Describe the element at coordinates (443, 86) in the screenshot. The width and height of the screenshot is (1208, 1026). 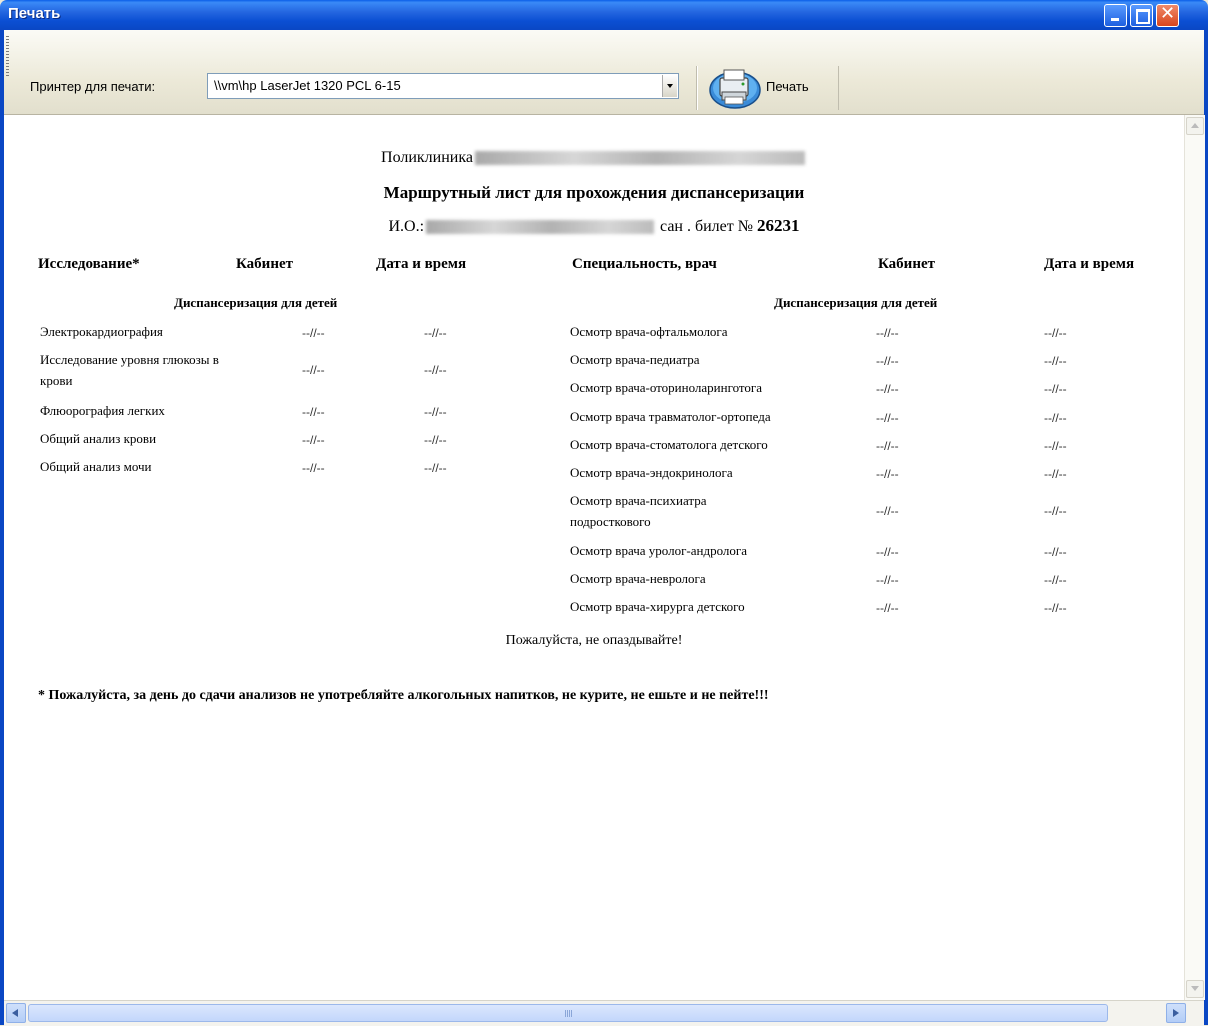
I see `printer-select: \\vm\hp LaserJet 1320 PCL 6-15` at that location.